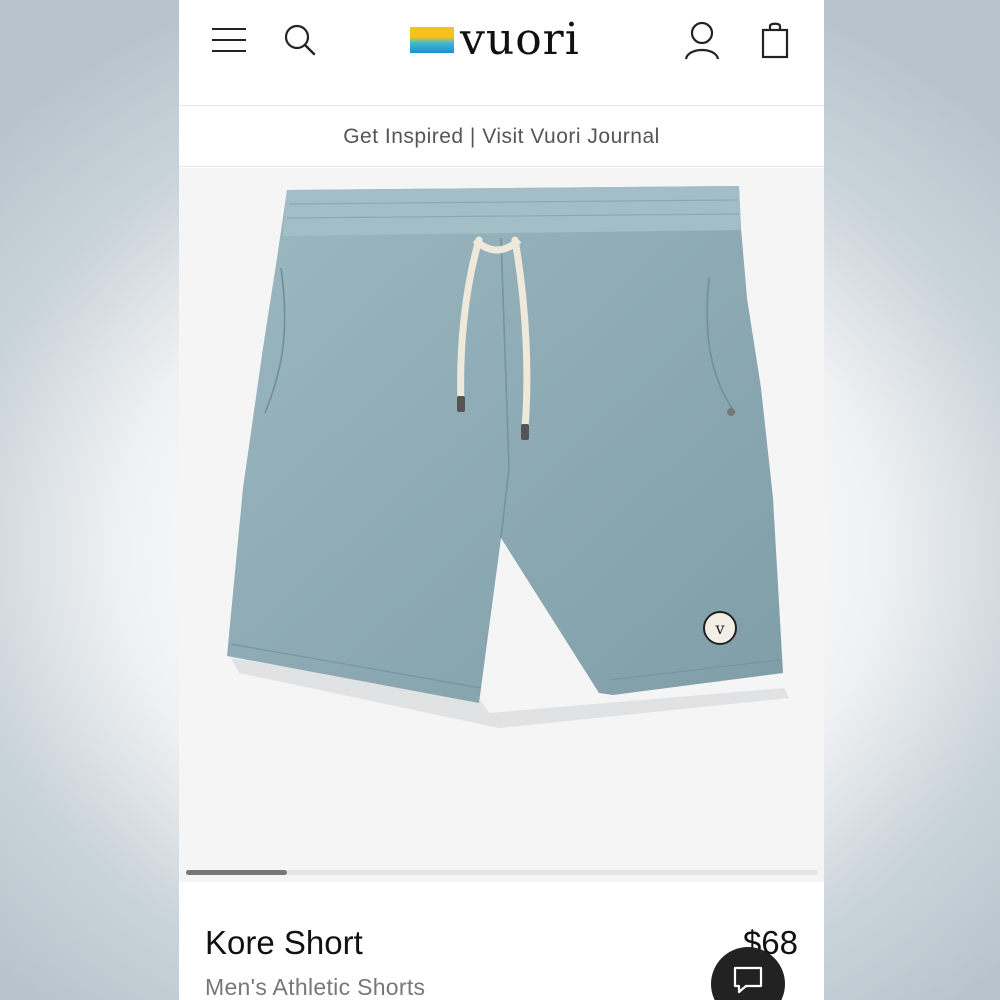 This screenshot has width=1000, height=1000. I want to click on logo-mark-icon, so click(432, 40).